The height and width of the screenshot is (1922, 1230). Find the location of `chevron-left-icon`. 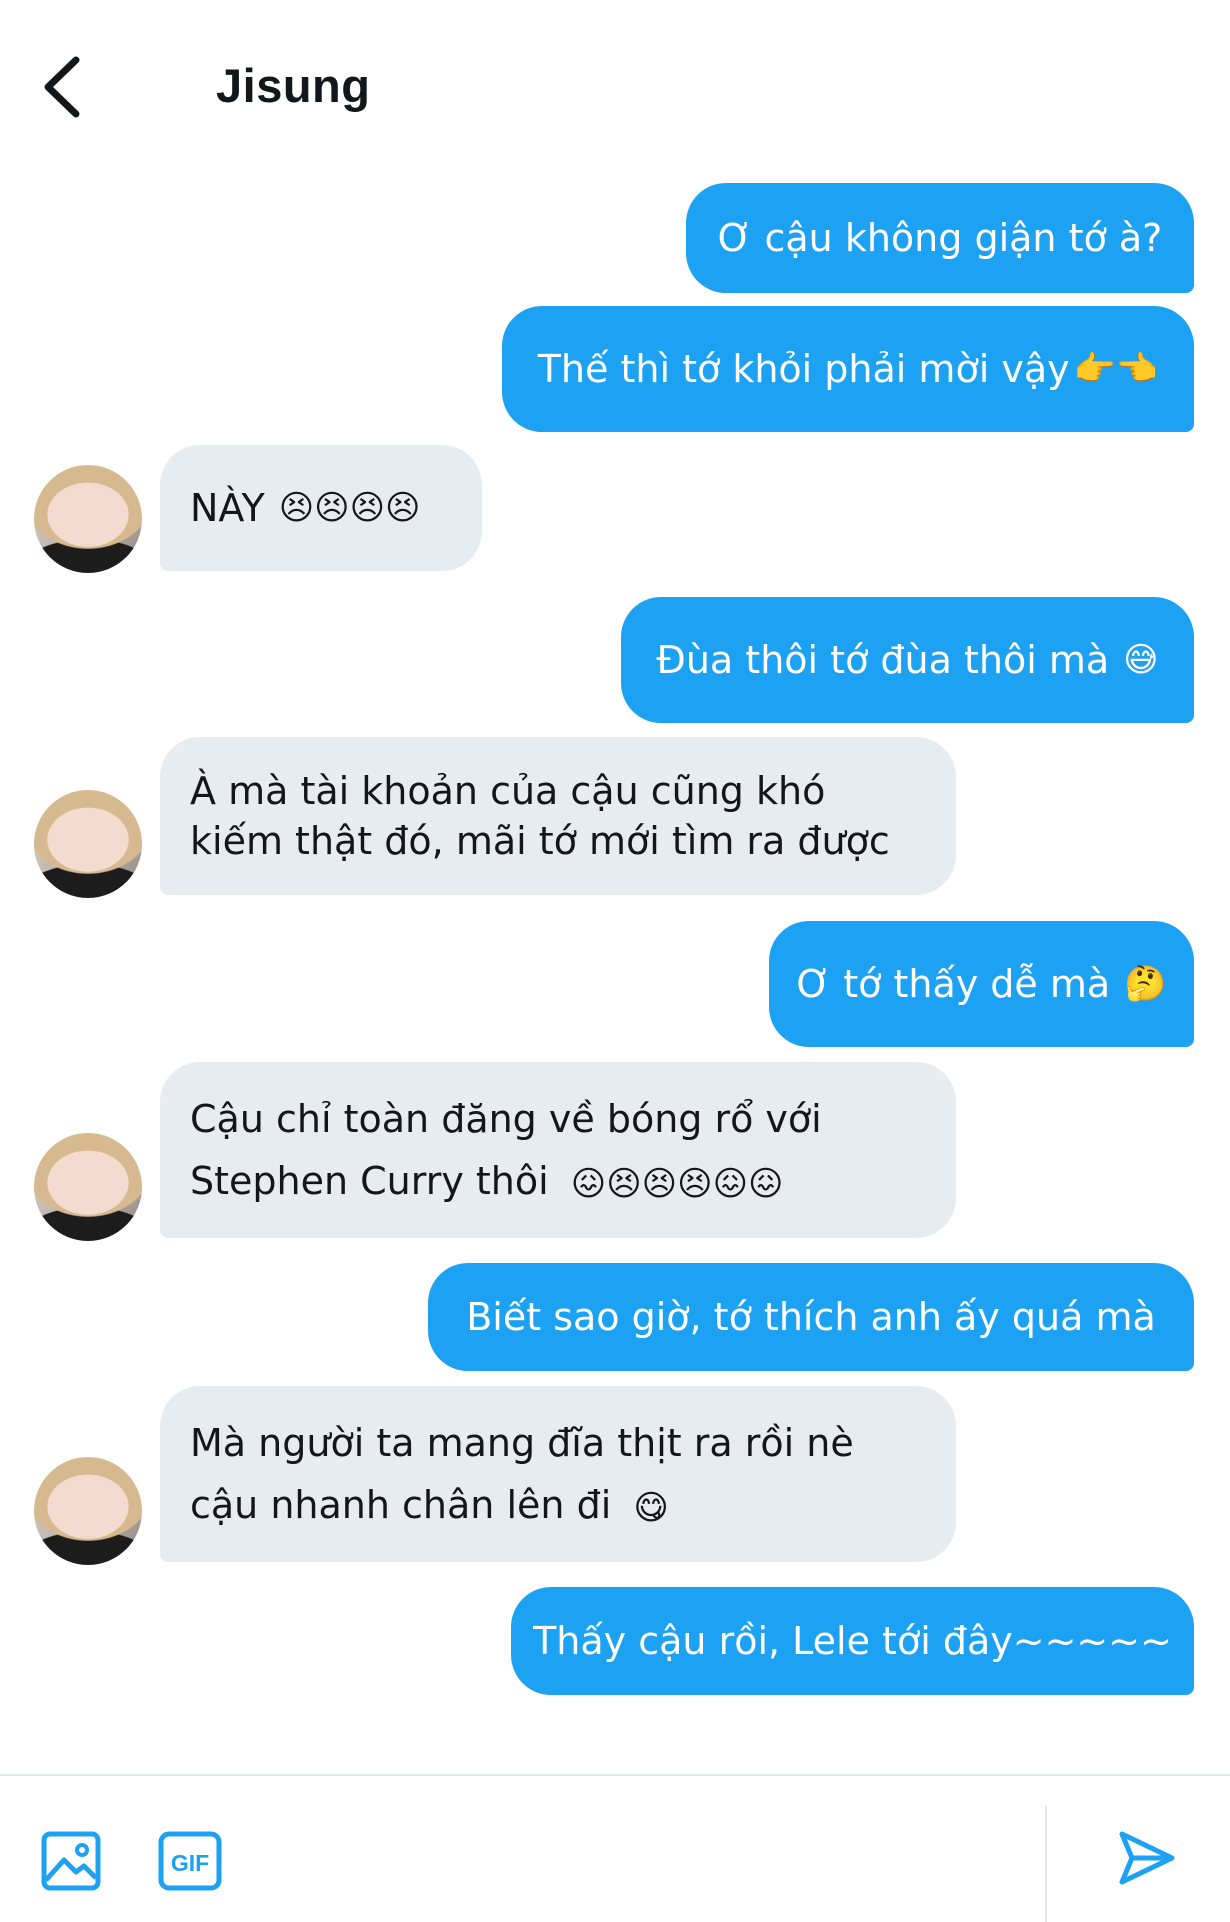

chevron-left-icon is located at coordinates (62, 87).